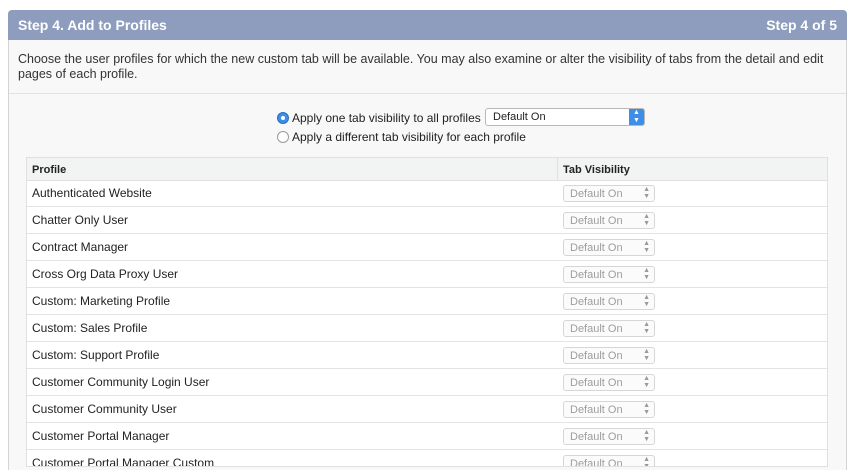 Image resolution: width=855 pixels, height=470 pixels. What do you see at coordinates (427, 274) in the screenshot?
I see `table-row: Cross Org Data Proxy User Default On ▲ ▼` at bounding box center [427, 274].